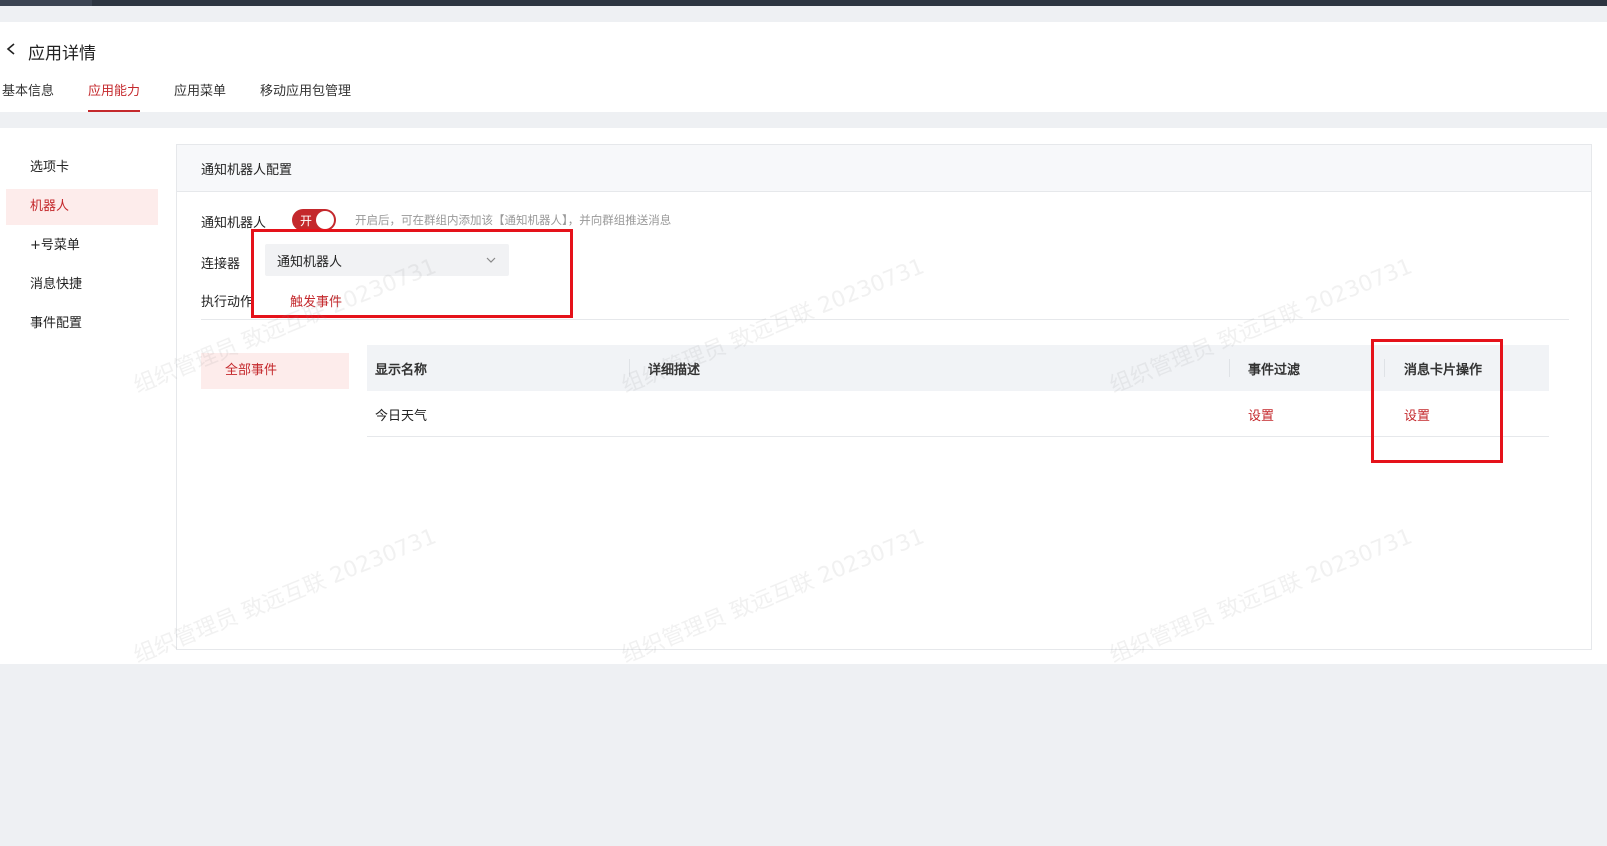 This screenshot has height=846, width=1607. What do you see at coordinates (491, 260) in the screenshot?
I see `chevron-down-icon` at bounding box center [491, 260].